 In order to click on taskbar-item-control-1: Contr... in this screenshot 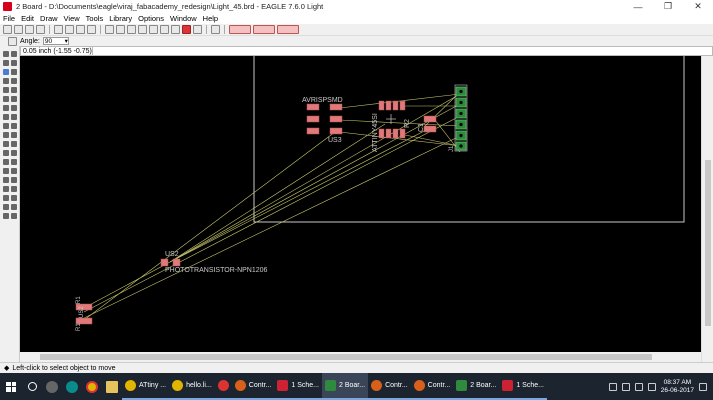, I will do `click(253, 386)`.